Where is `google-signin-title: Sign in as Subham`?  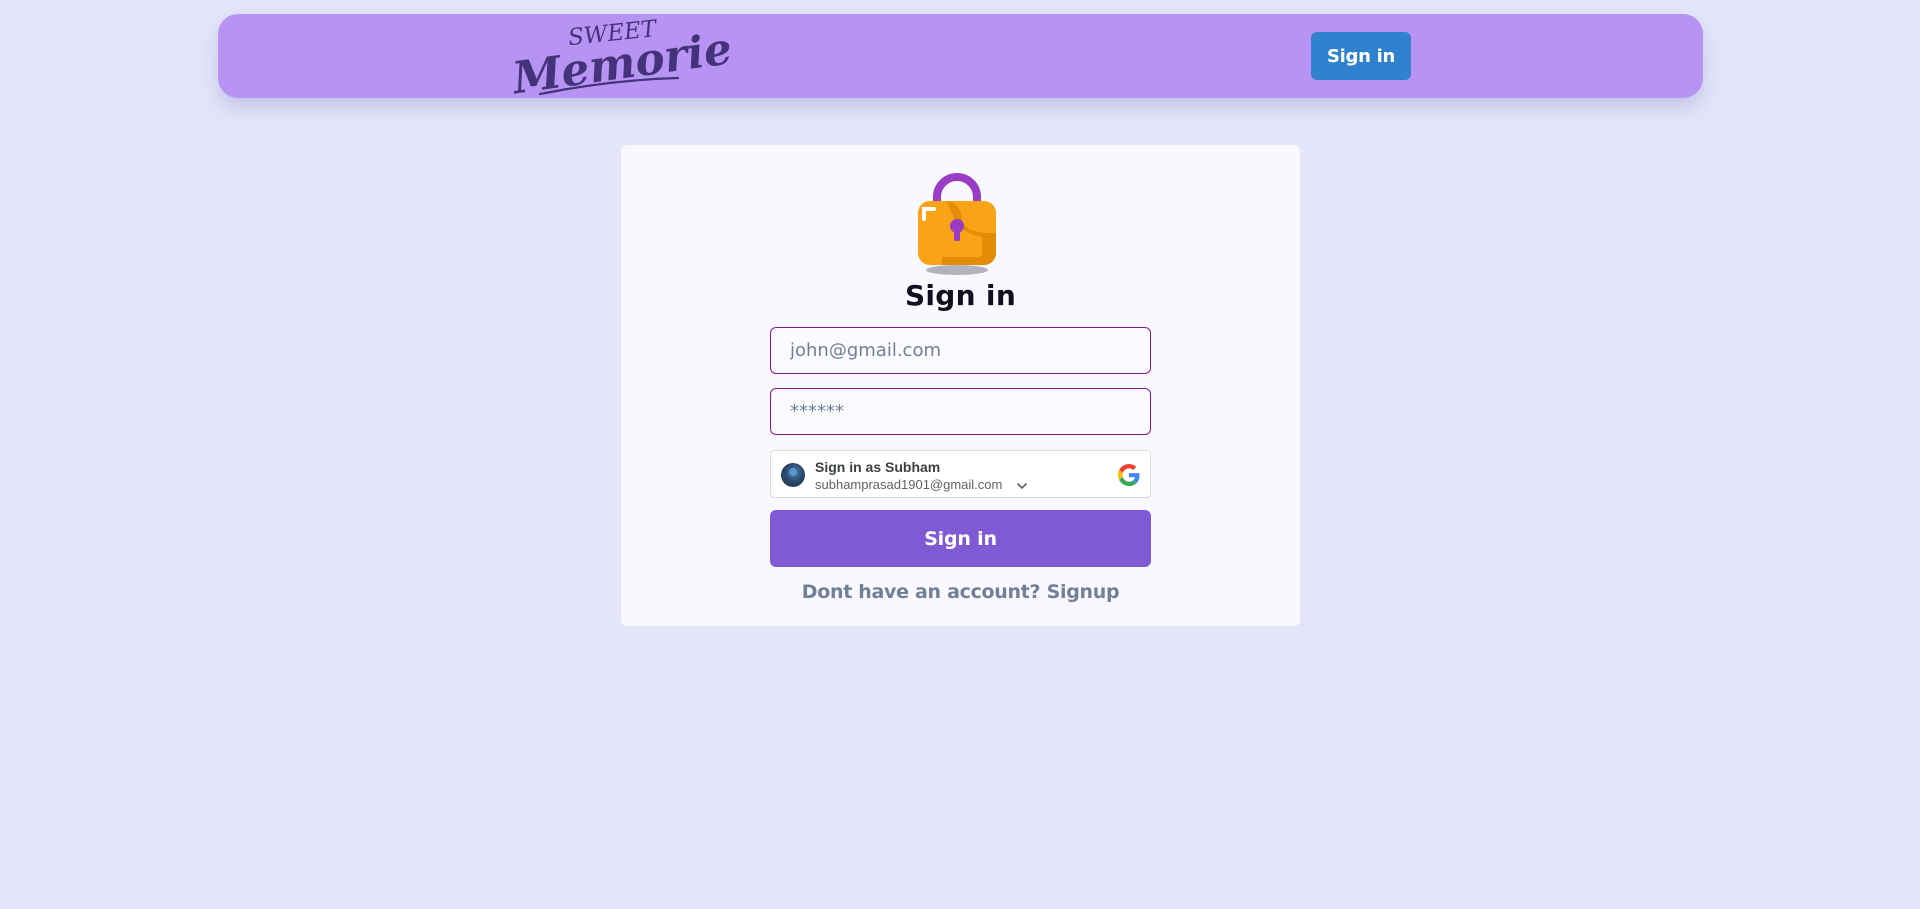 google-signin-title: Sign in as Subham is located at coordinates (878, 467).